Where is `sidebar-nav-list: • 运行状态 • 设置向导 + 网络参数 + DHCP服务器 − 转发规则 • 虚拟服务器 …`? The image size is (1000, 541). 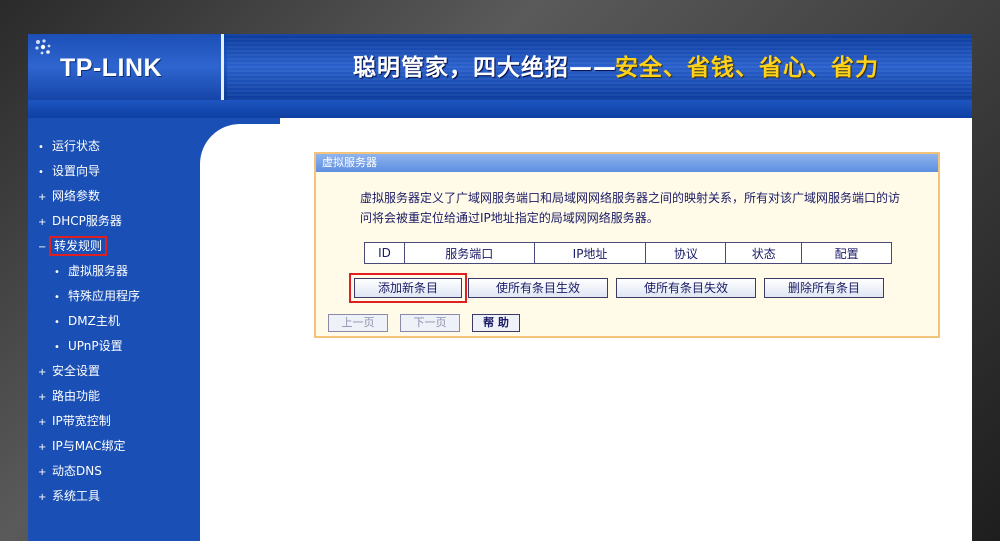
sidebar-nav-list: • 运行状态 • 设置向导 + 网络参数 + DHCP服务器 − 转发规则 • 虚拟服务器 … is located at coordinates (89, 321).